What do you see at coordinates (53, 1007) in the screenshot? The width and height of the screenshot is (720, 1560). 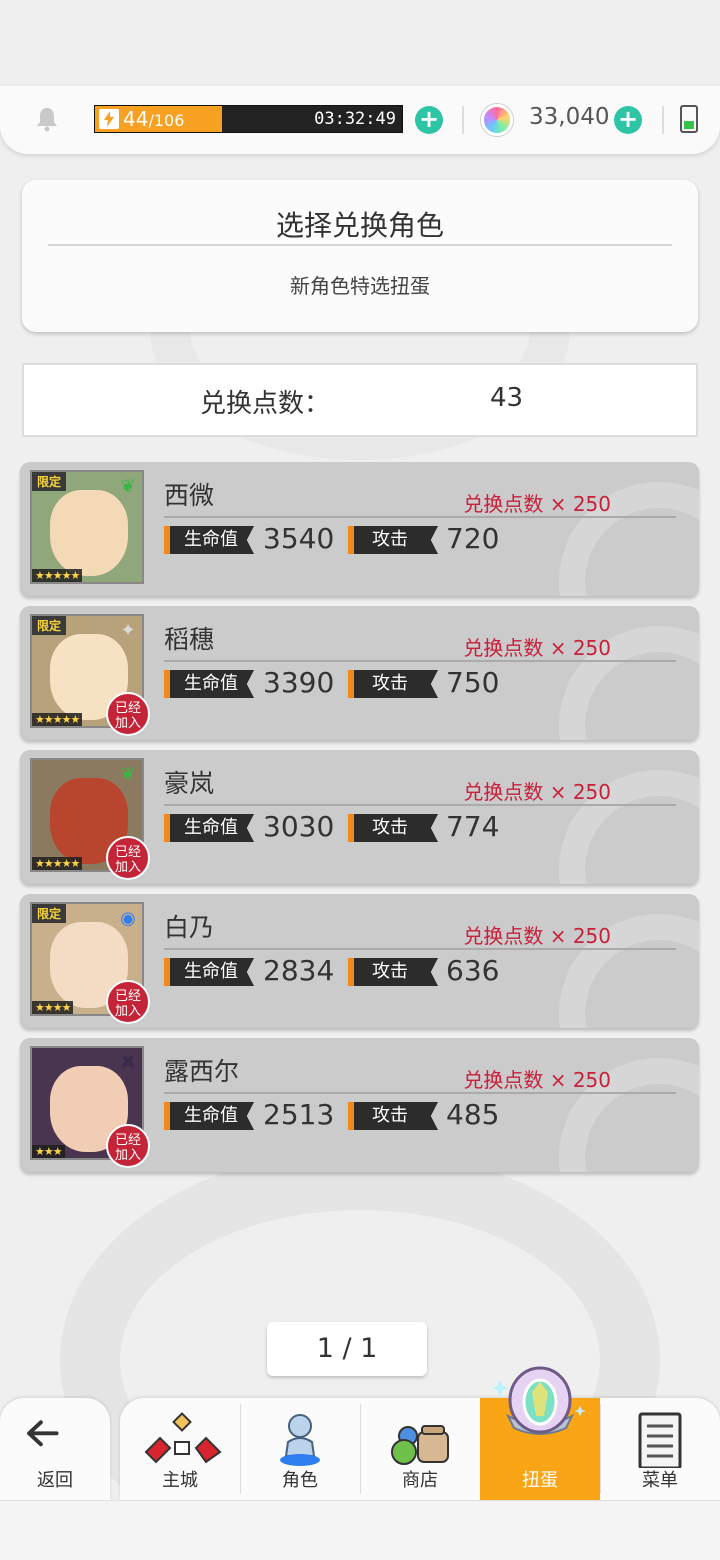 I see `rarity-stars: ★★★★` at bounding box center [53, 1007].